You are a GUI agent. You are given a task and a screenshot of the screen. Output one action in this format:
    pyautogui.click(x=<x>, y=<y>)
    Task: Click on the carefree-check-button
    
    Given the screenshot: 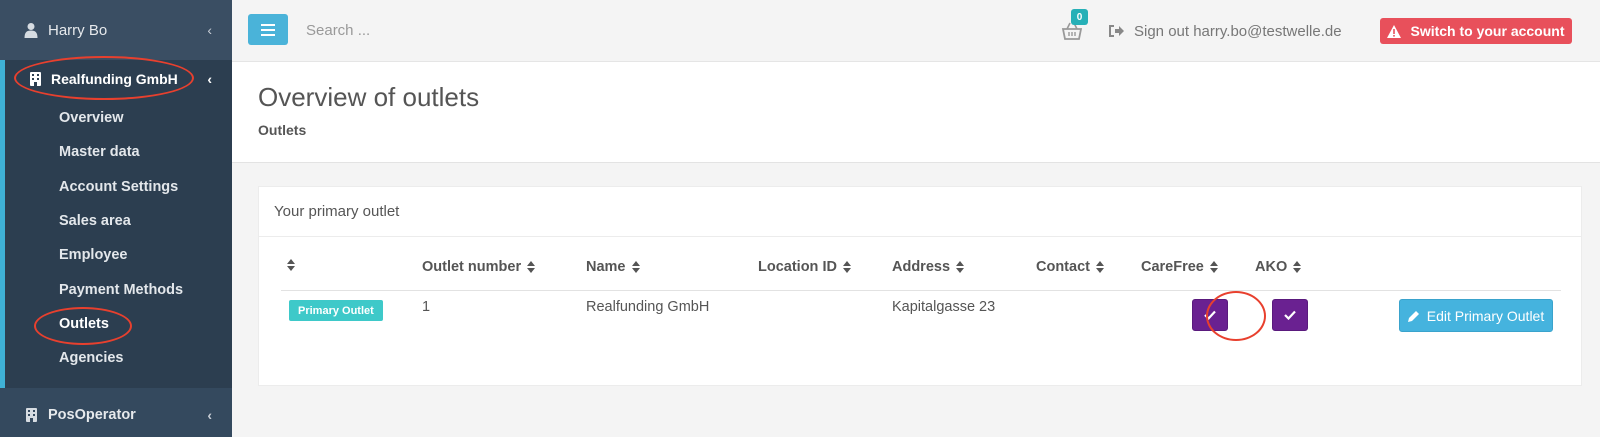 What is the action you would take?
    pyautogui.click(x=1210, y=315)
    